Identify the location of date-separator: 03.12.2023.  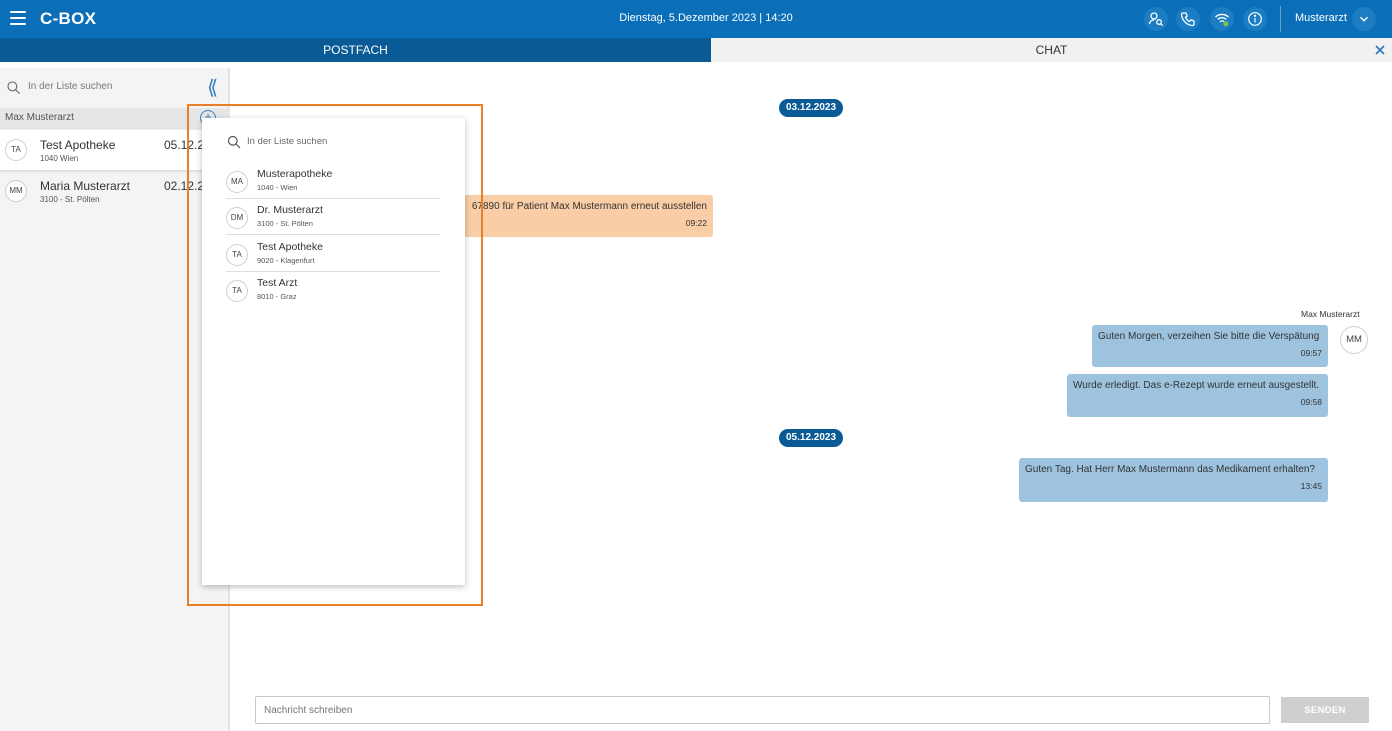
(811, 108).